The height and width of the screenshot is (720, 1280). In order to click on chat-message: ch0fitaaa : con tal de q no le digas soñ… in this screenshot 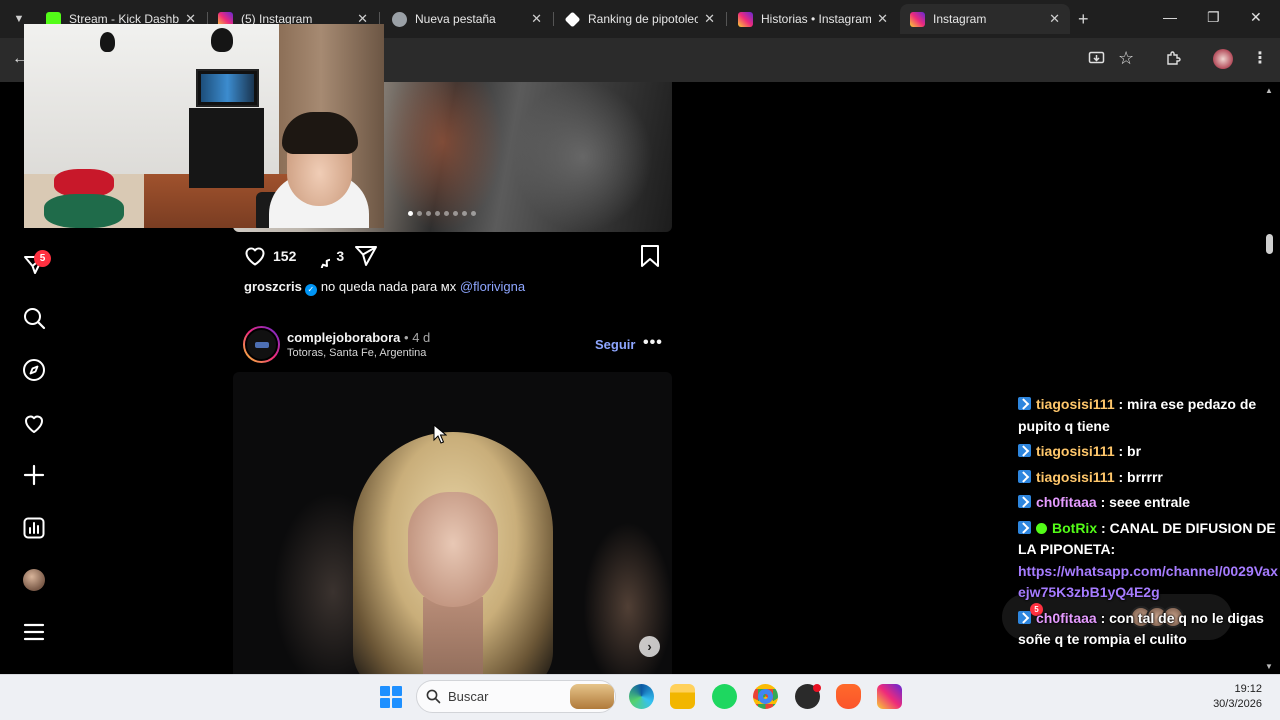, I will do `click(1141, 628)`.